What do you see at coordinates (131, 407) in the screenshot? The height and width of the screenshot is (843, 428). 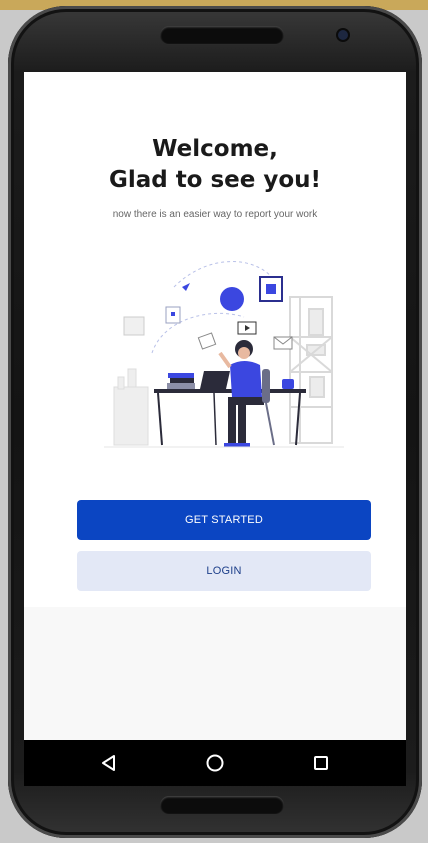 I see `cabinet-illustration` at bounding box center [131, 407].